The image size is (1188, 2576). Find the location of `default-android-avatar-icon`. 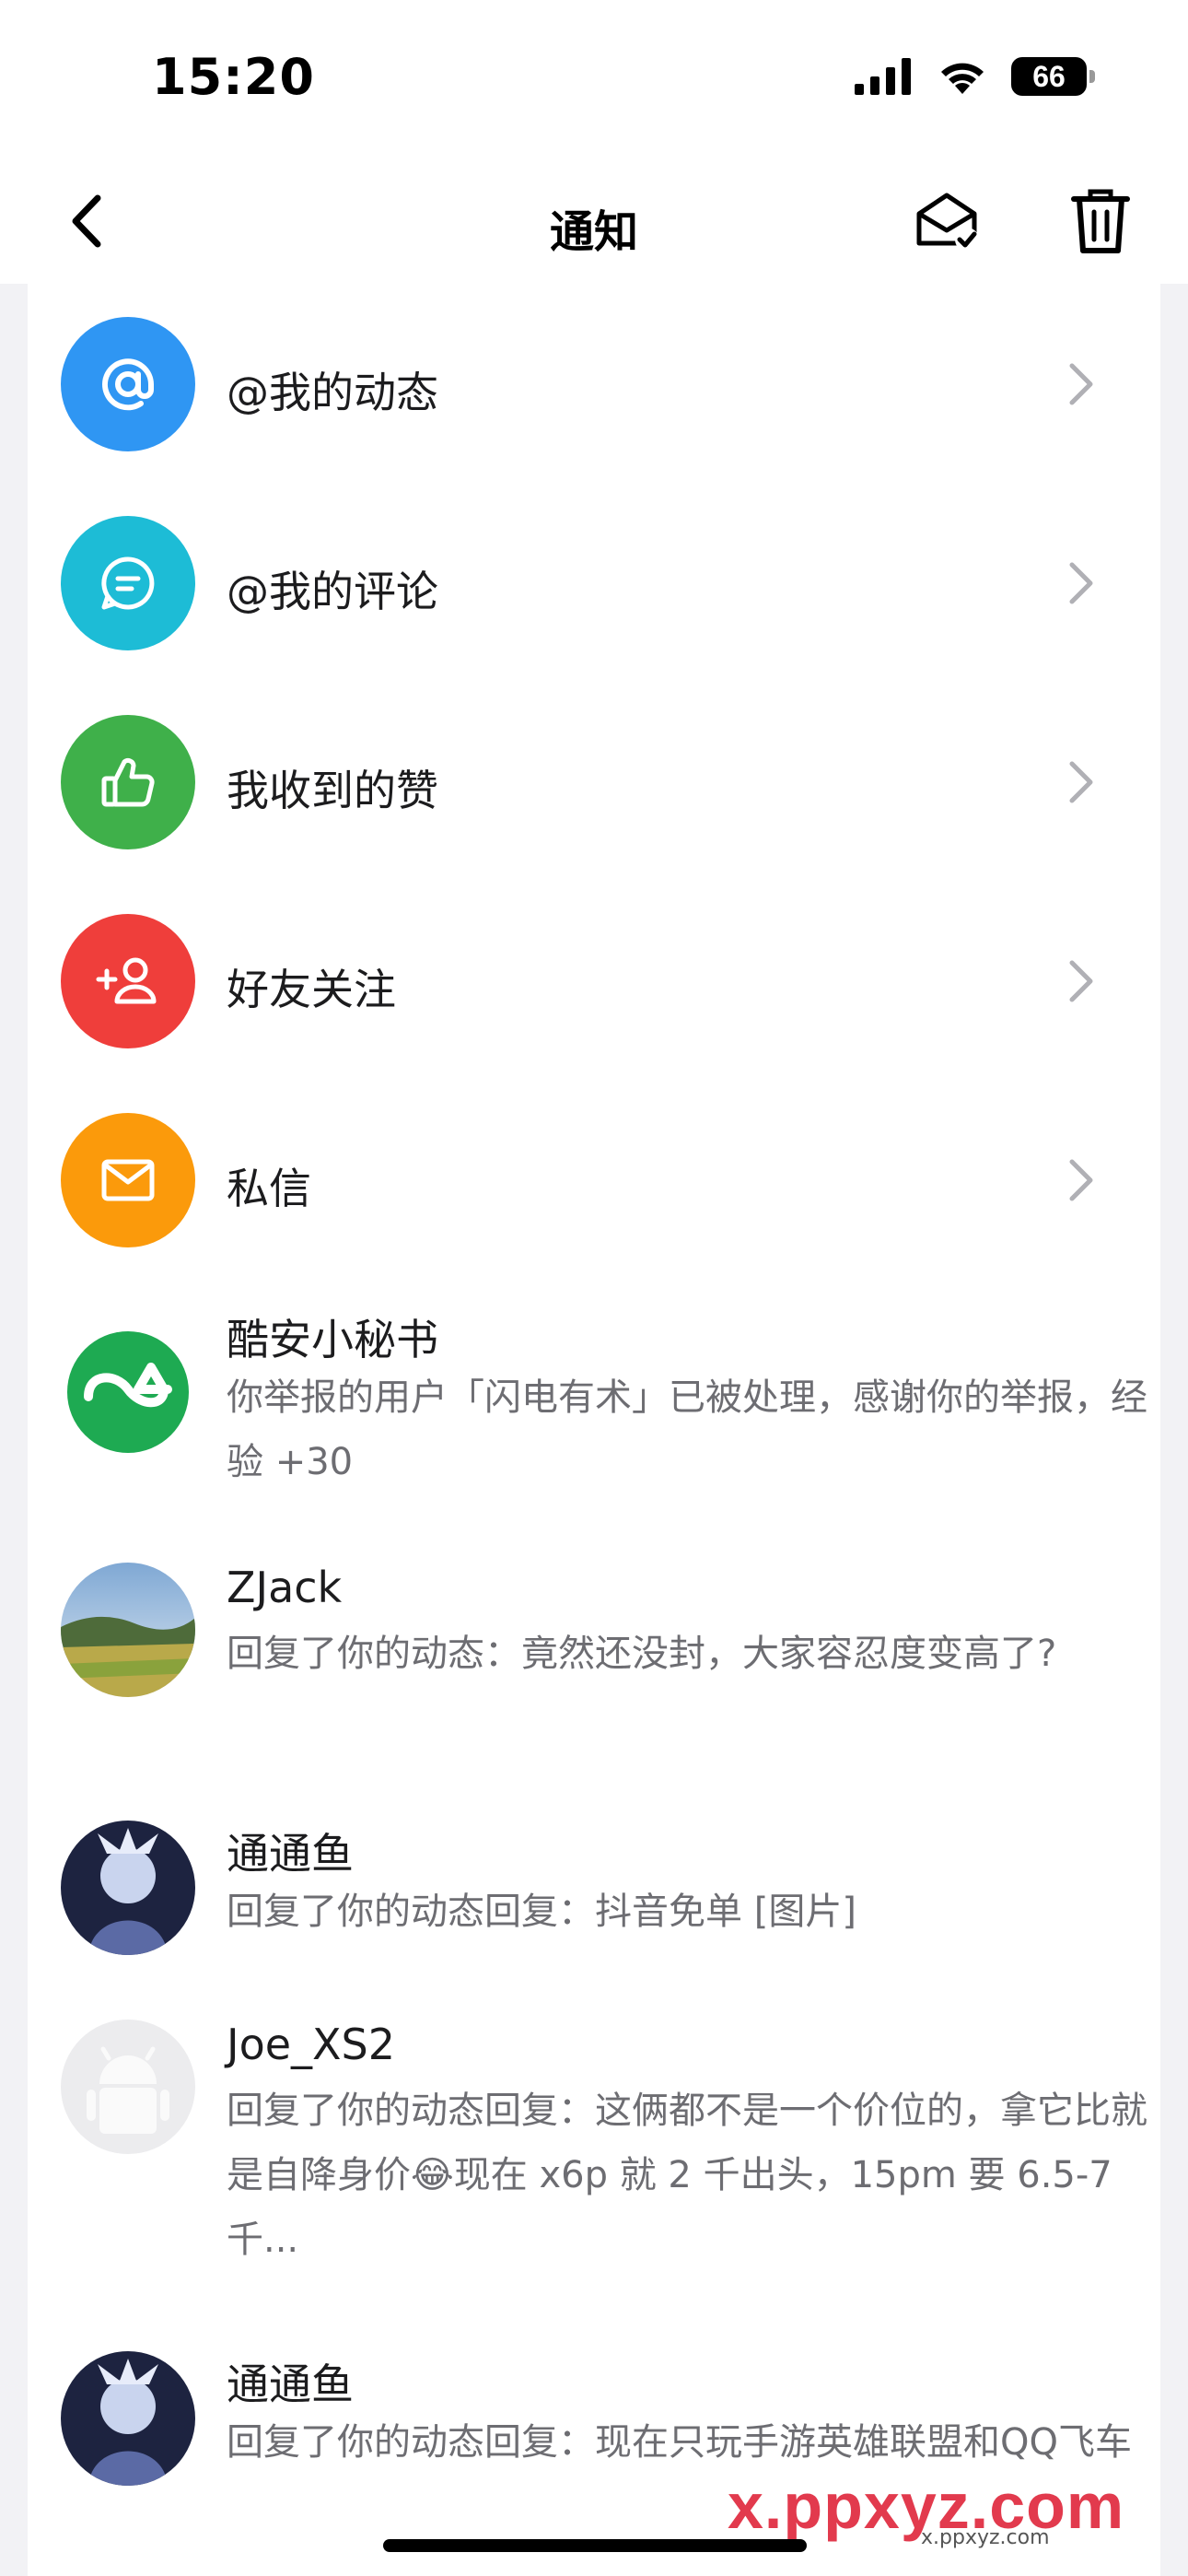

default-android-avatar-icon is located at coordinates (128, 2087).